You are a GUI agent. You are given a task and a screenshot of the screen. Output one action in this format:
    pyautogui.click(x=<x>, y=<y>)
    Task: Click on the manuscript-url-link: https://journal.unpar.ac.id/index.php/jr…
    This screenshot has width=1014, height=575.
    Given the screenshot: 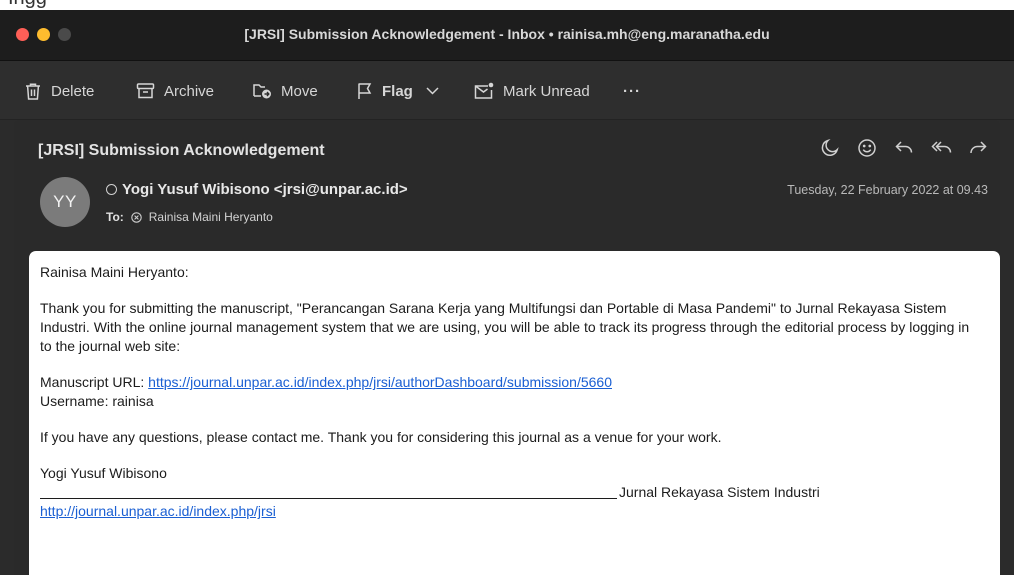 What is the action you would take?
    pyautogui.click(x=380, y=382)
    